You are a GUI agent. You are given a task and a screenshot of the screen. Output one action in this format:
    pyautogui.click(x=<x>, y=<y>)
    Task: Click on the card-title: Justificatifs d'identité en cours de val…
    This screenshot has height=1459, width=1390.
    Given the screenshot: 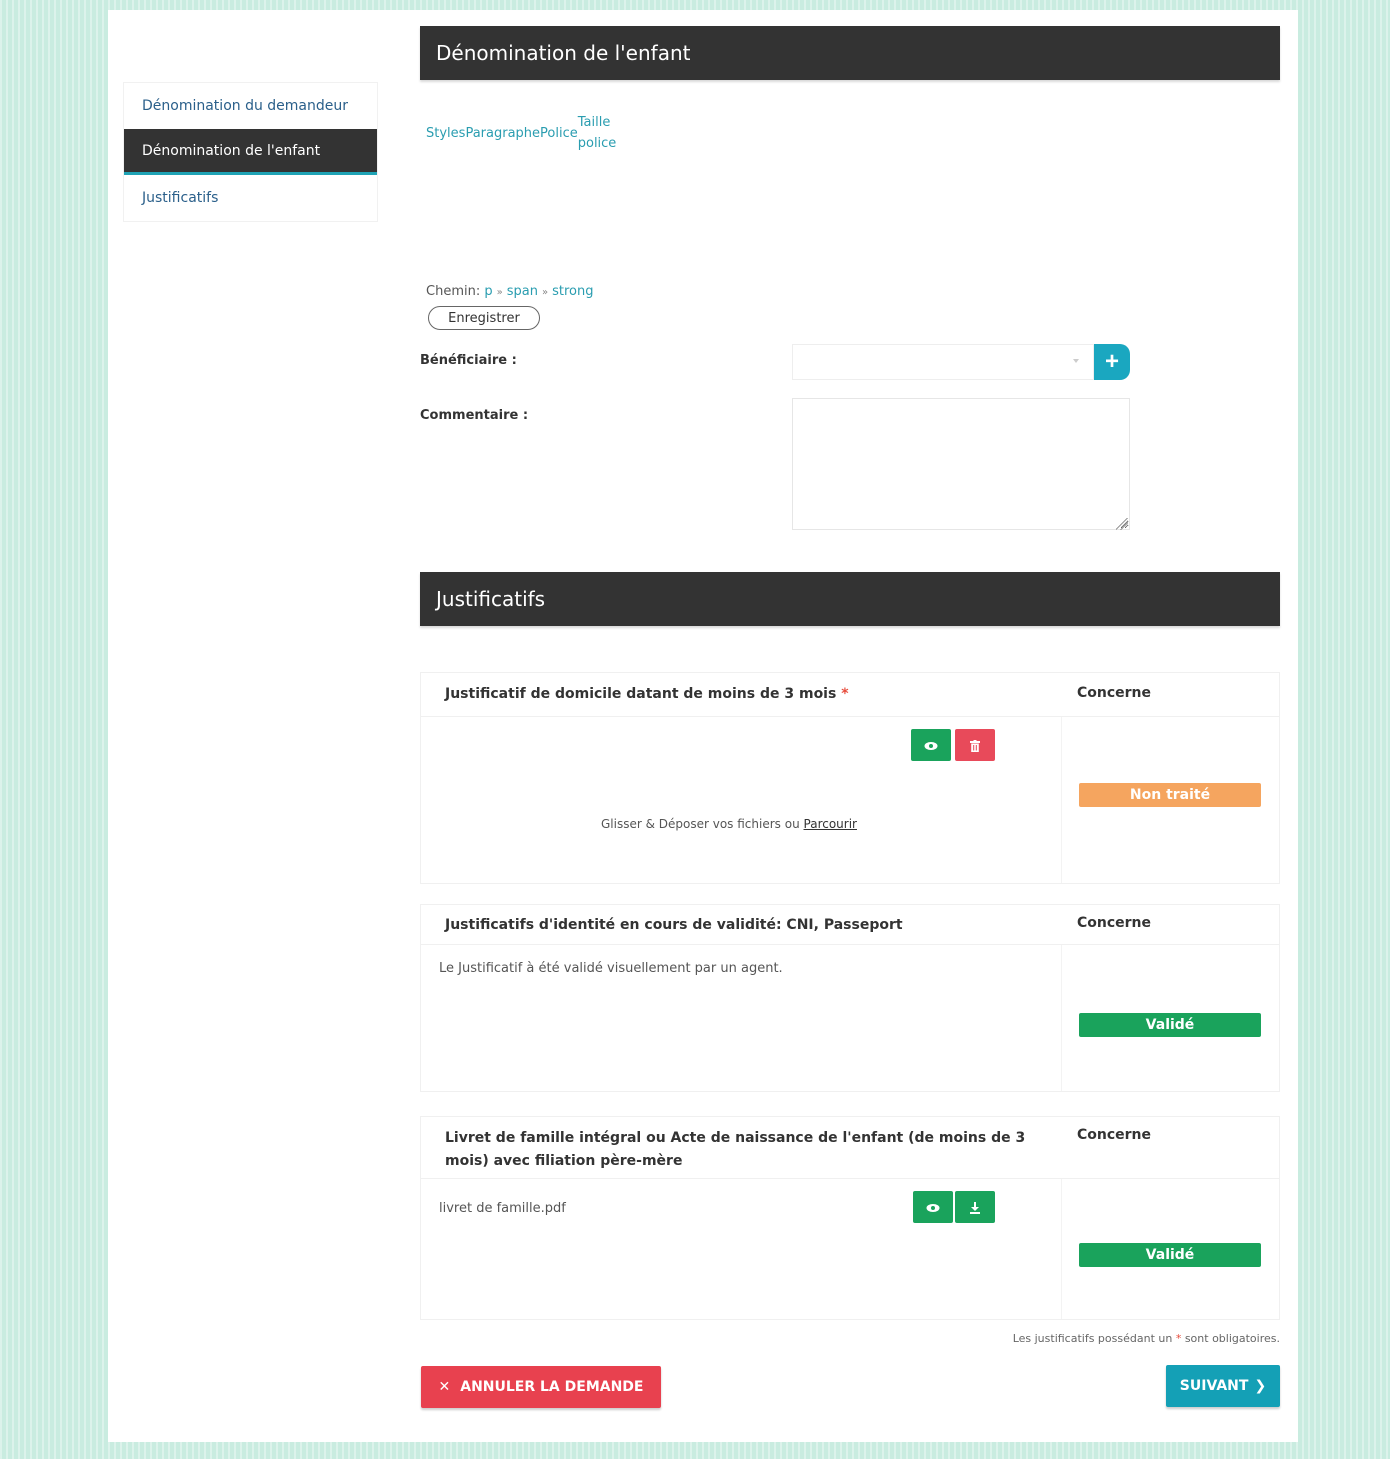 What is the action you would take?
    pyautogui.click(x=674, y=925)
    